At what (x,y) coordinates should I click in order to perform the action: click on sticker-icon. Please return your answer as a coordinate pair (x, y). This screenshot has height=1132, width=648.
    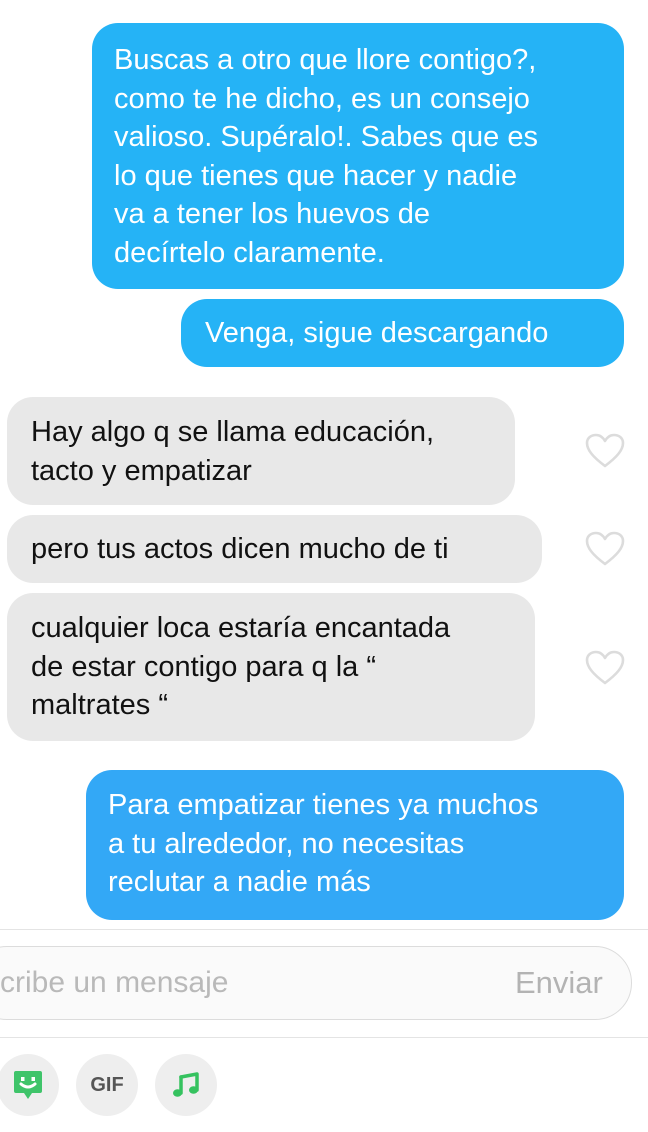
    Looking at the image, I should click on (28, 1085).